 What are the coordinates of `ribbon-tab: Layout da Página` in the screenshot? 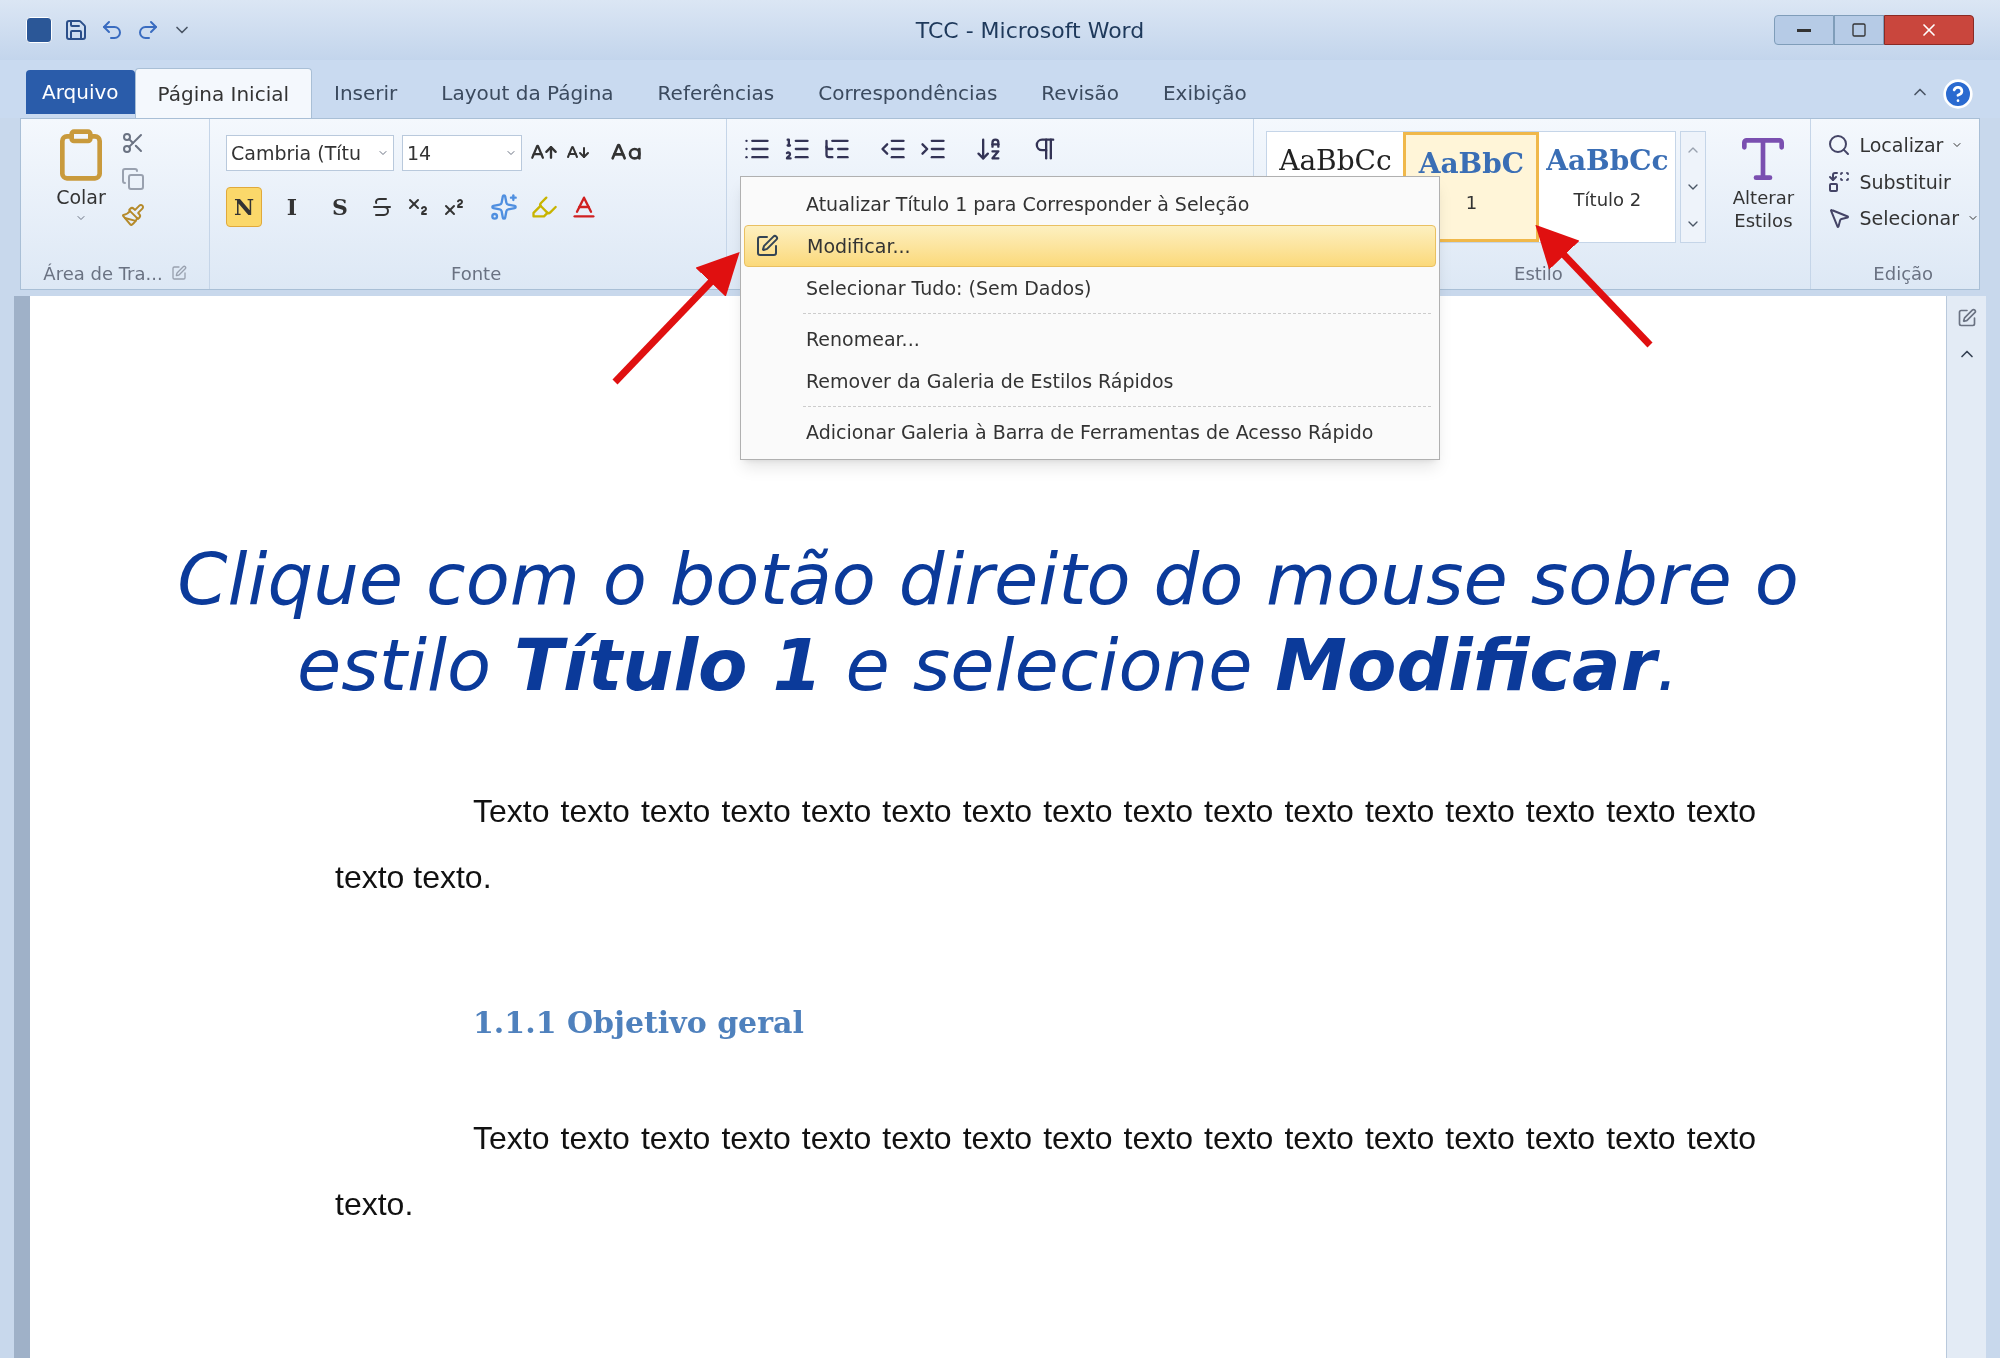 It's located at (527, 93).